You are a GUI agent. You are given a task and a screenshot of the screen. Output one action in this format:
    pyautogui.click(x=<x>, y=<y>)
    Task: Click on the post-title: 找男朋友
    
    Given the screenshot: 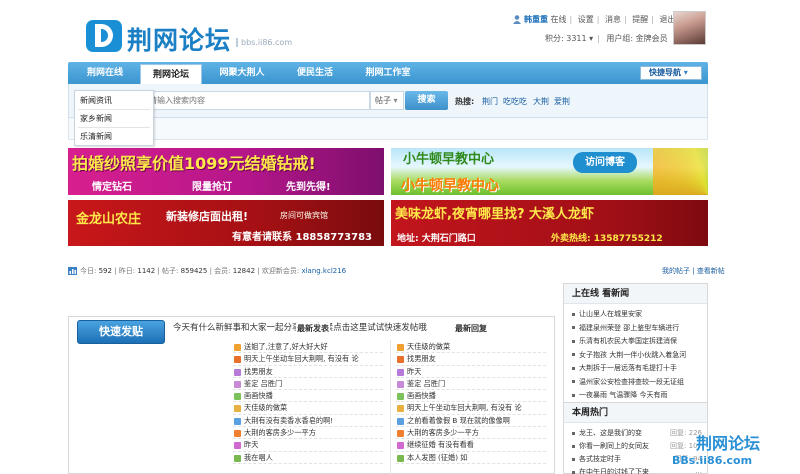 What is the action you would take?
    pyautogui.click(x=258, y=371)
    